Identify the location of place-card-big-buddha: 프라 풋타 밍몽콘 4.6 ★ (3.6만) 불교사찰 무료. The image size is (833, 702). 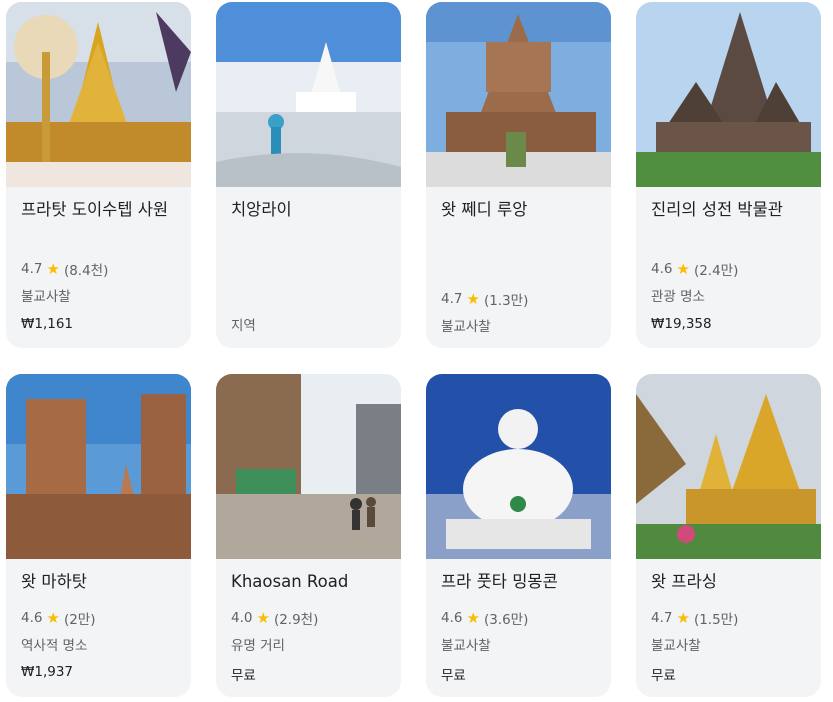
(518, 535).